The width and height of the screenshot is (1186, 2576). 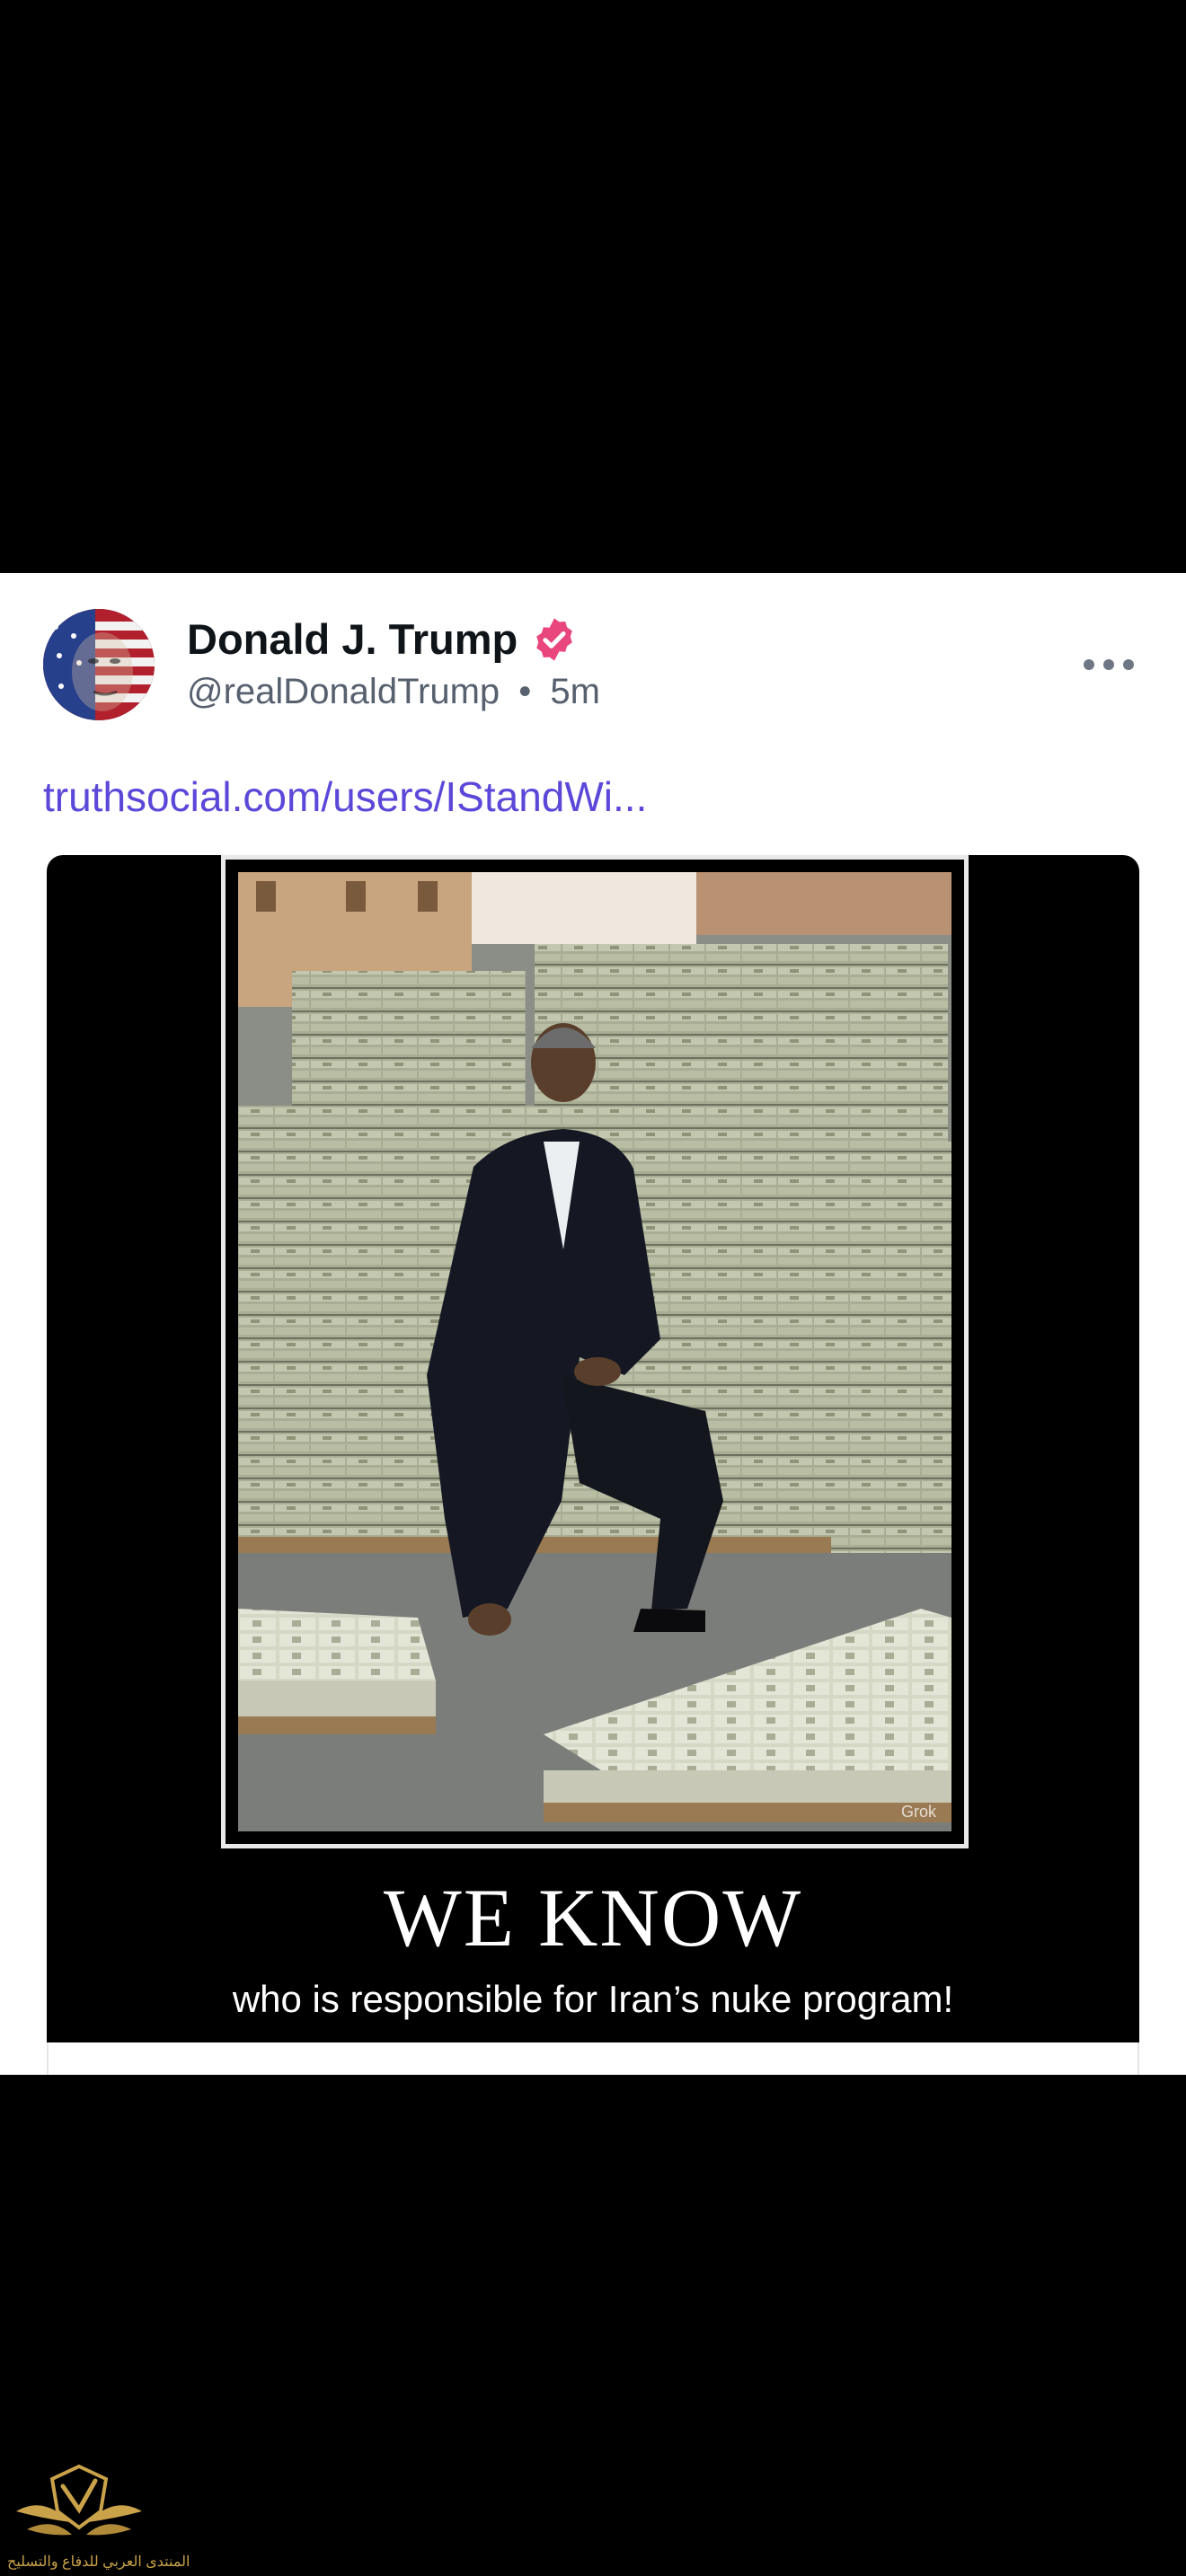 What do you see at coordinates (98, 2562) in the screenshot?
I see `forum-watermark-text: المنتدى العربي للدفاع والتسليح` at bounding box center [98, 2562].